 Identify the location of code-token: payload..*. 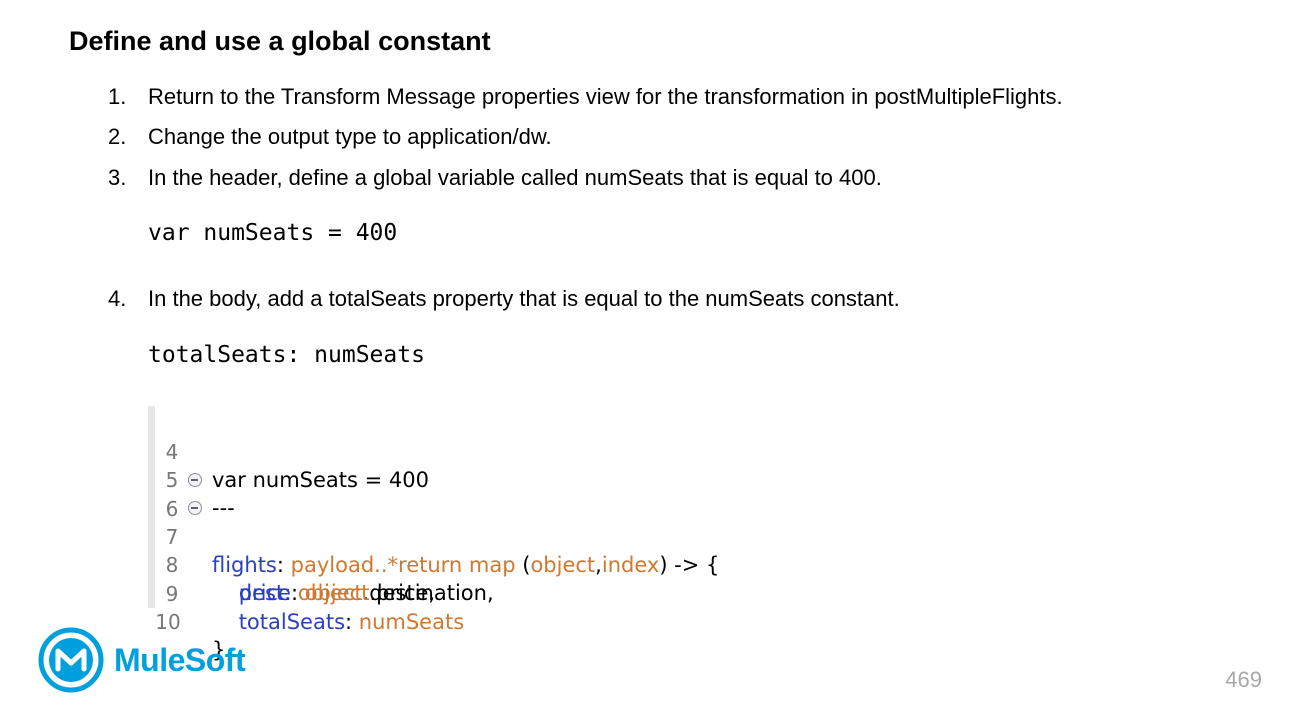
(344, 565).